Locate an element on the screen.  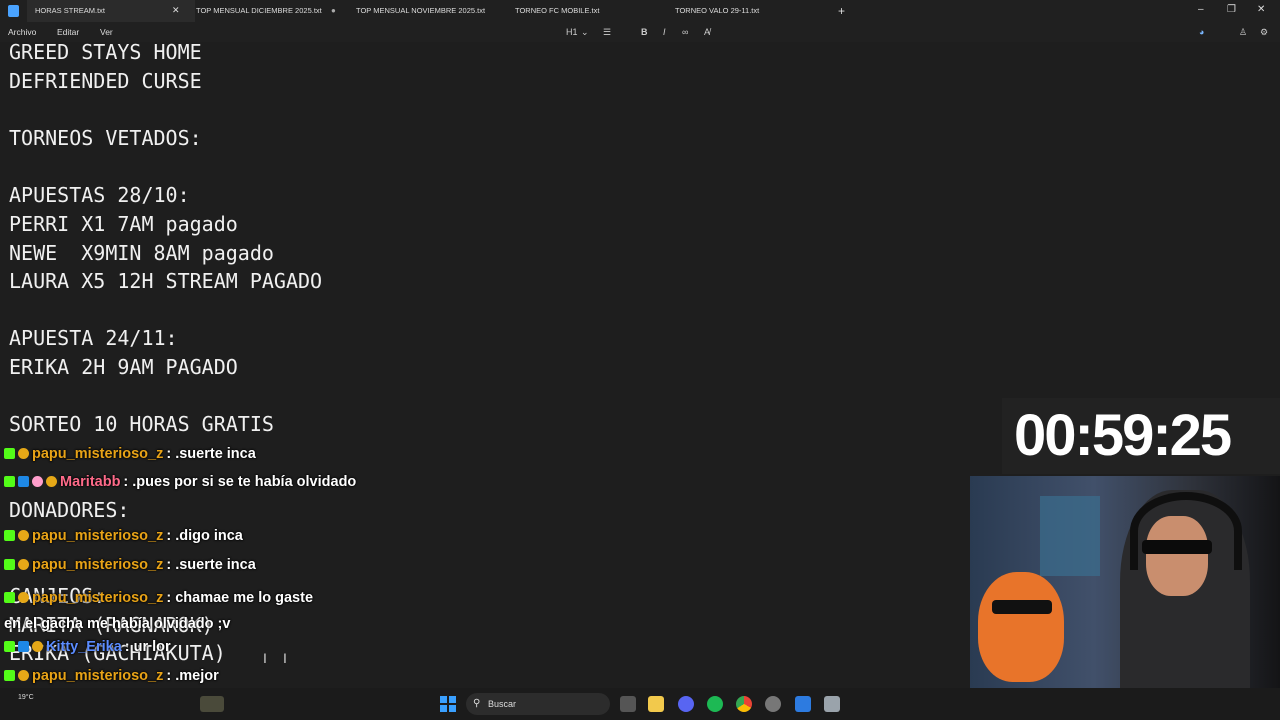
bold-button: B is located at coordinates (644, 32).